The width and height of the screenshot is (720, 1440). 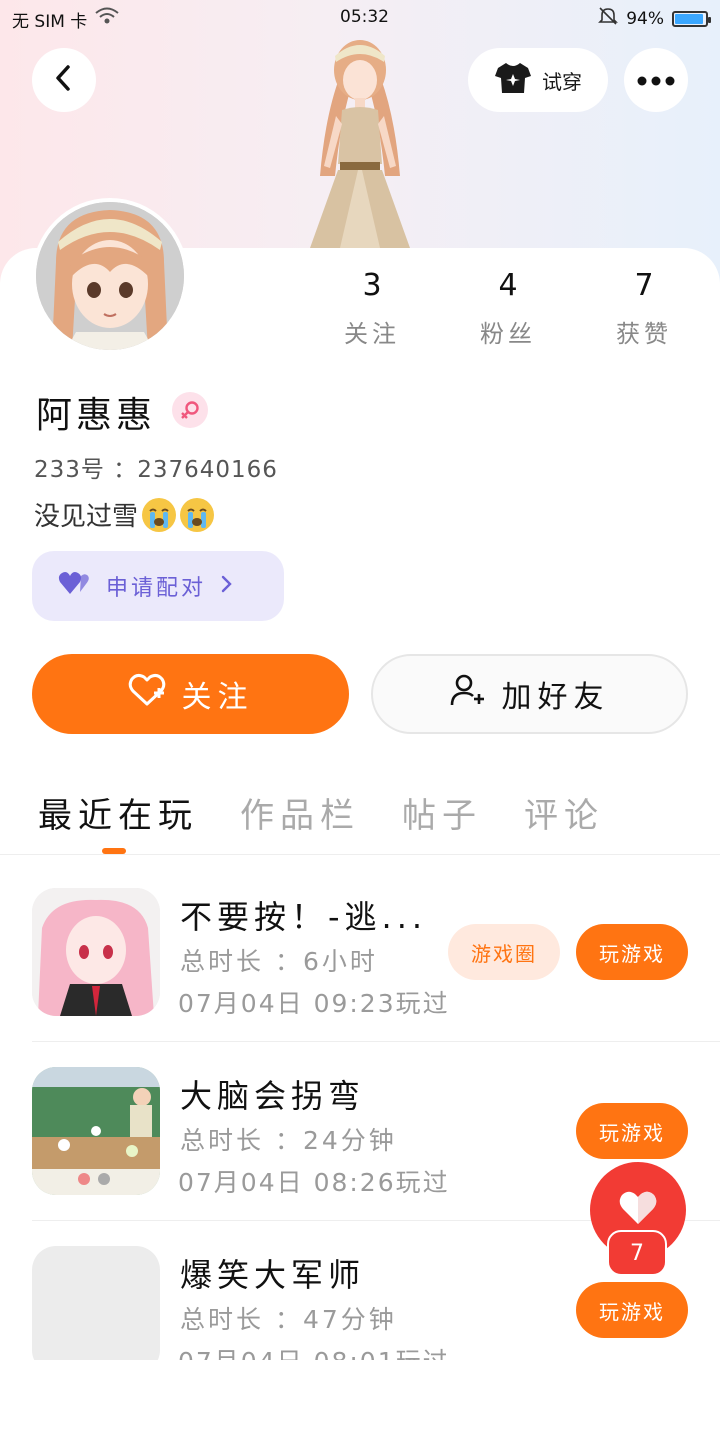 I want to click on request-pair-label: 申请配对, so click(x=156, y=588).